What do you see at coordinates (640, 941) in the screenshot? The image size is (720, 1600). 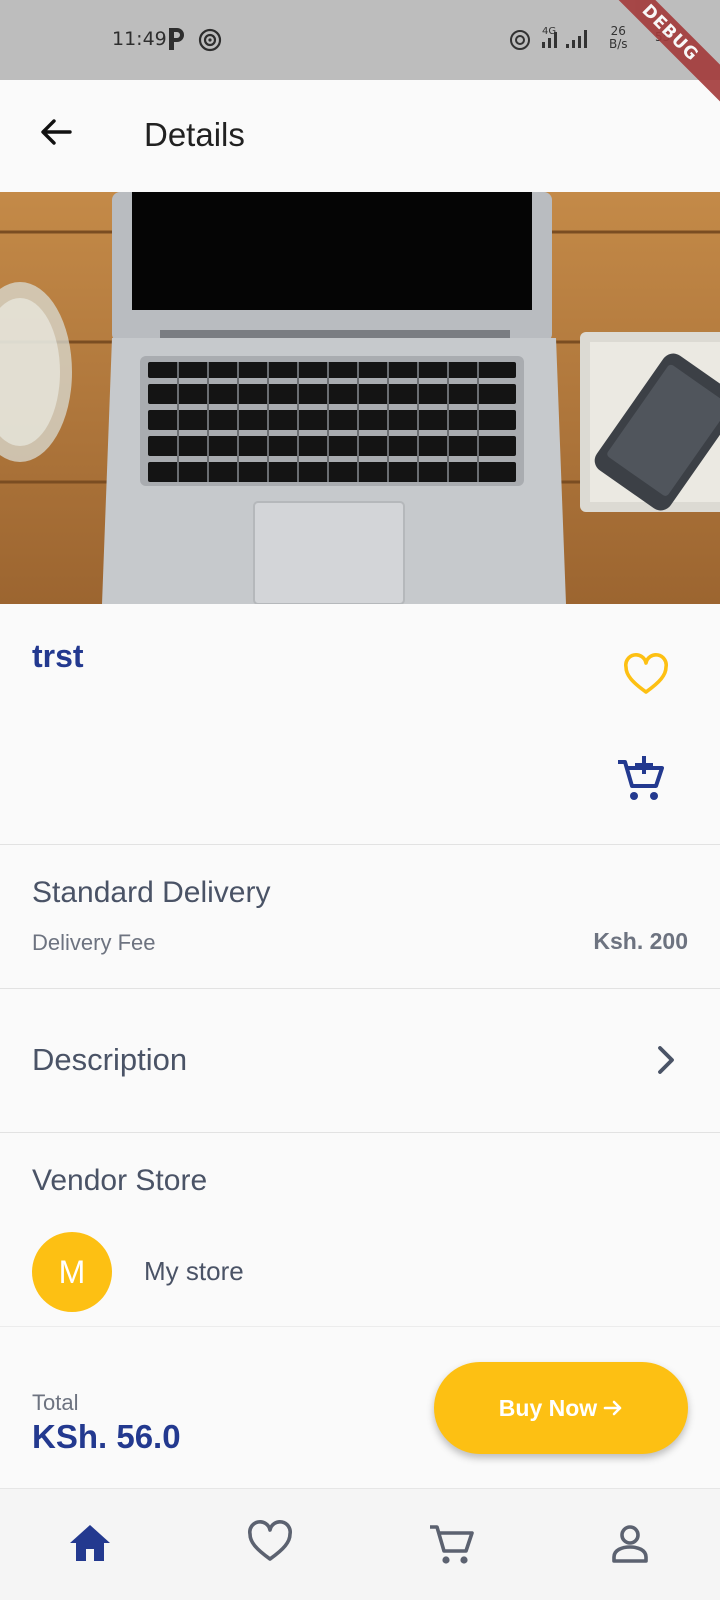 I see `delivery-fee-value: Ksh. 200` at bounding box center [640, 941].